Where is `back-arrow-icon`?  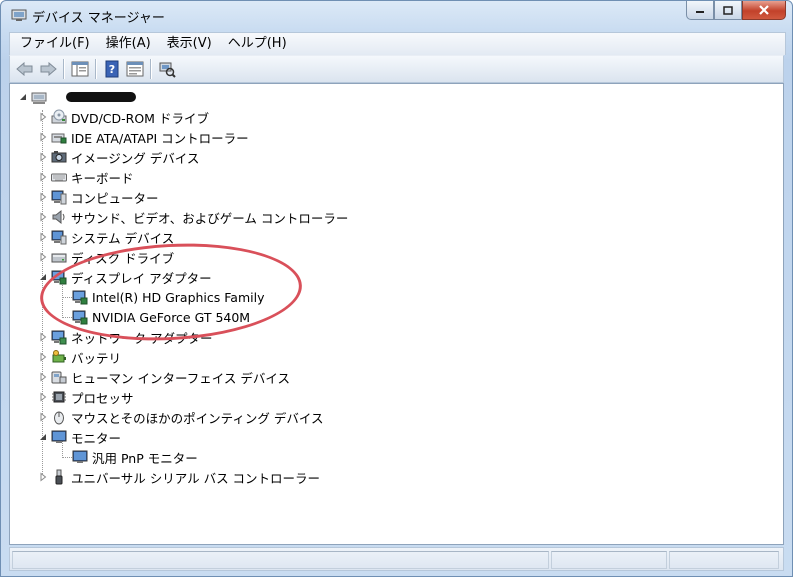 back-arrow-icon is located at coordinates (24, 69).